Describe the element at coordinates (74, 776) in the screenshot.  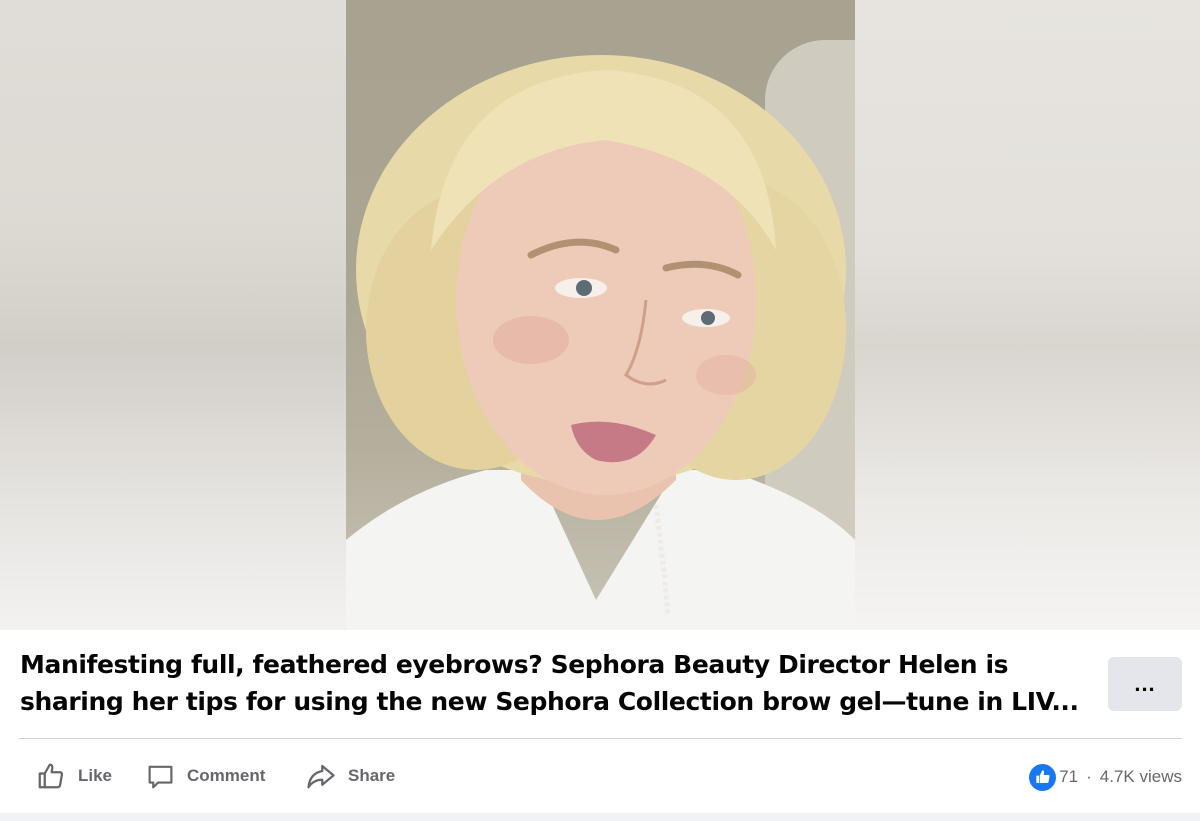
I see `like-button: Like` at that location.